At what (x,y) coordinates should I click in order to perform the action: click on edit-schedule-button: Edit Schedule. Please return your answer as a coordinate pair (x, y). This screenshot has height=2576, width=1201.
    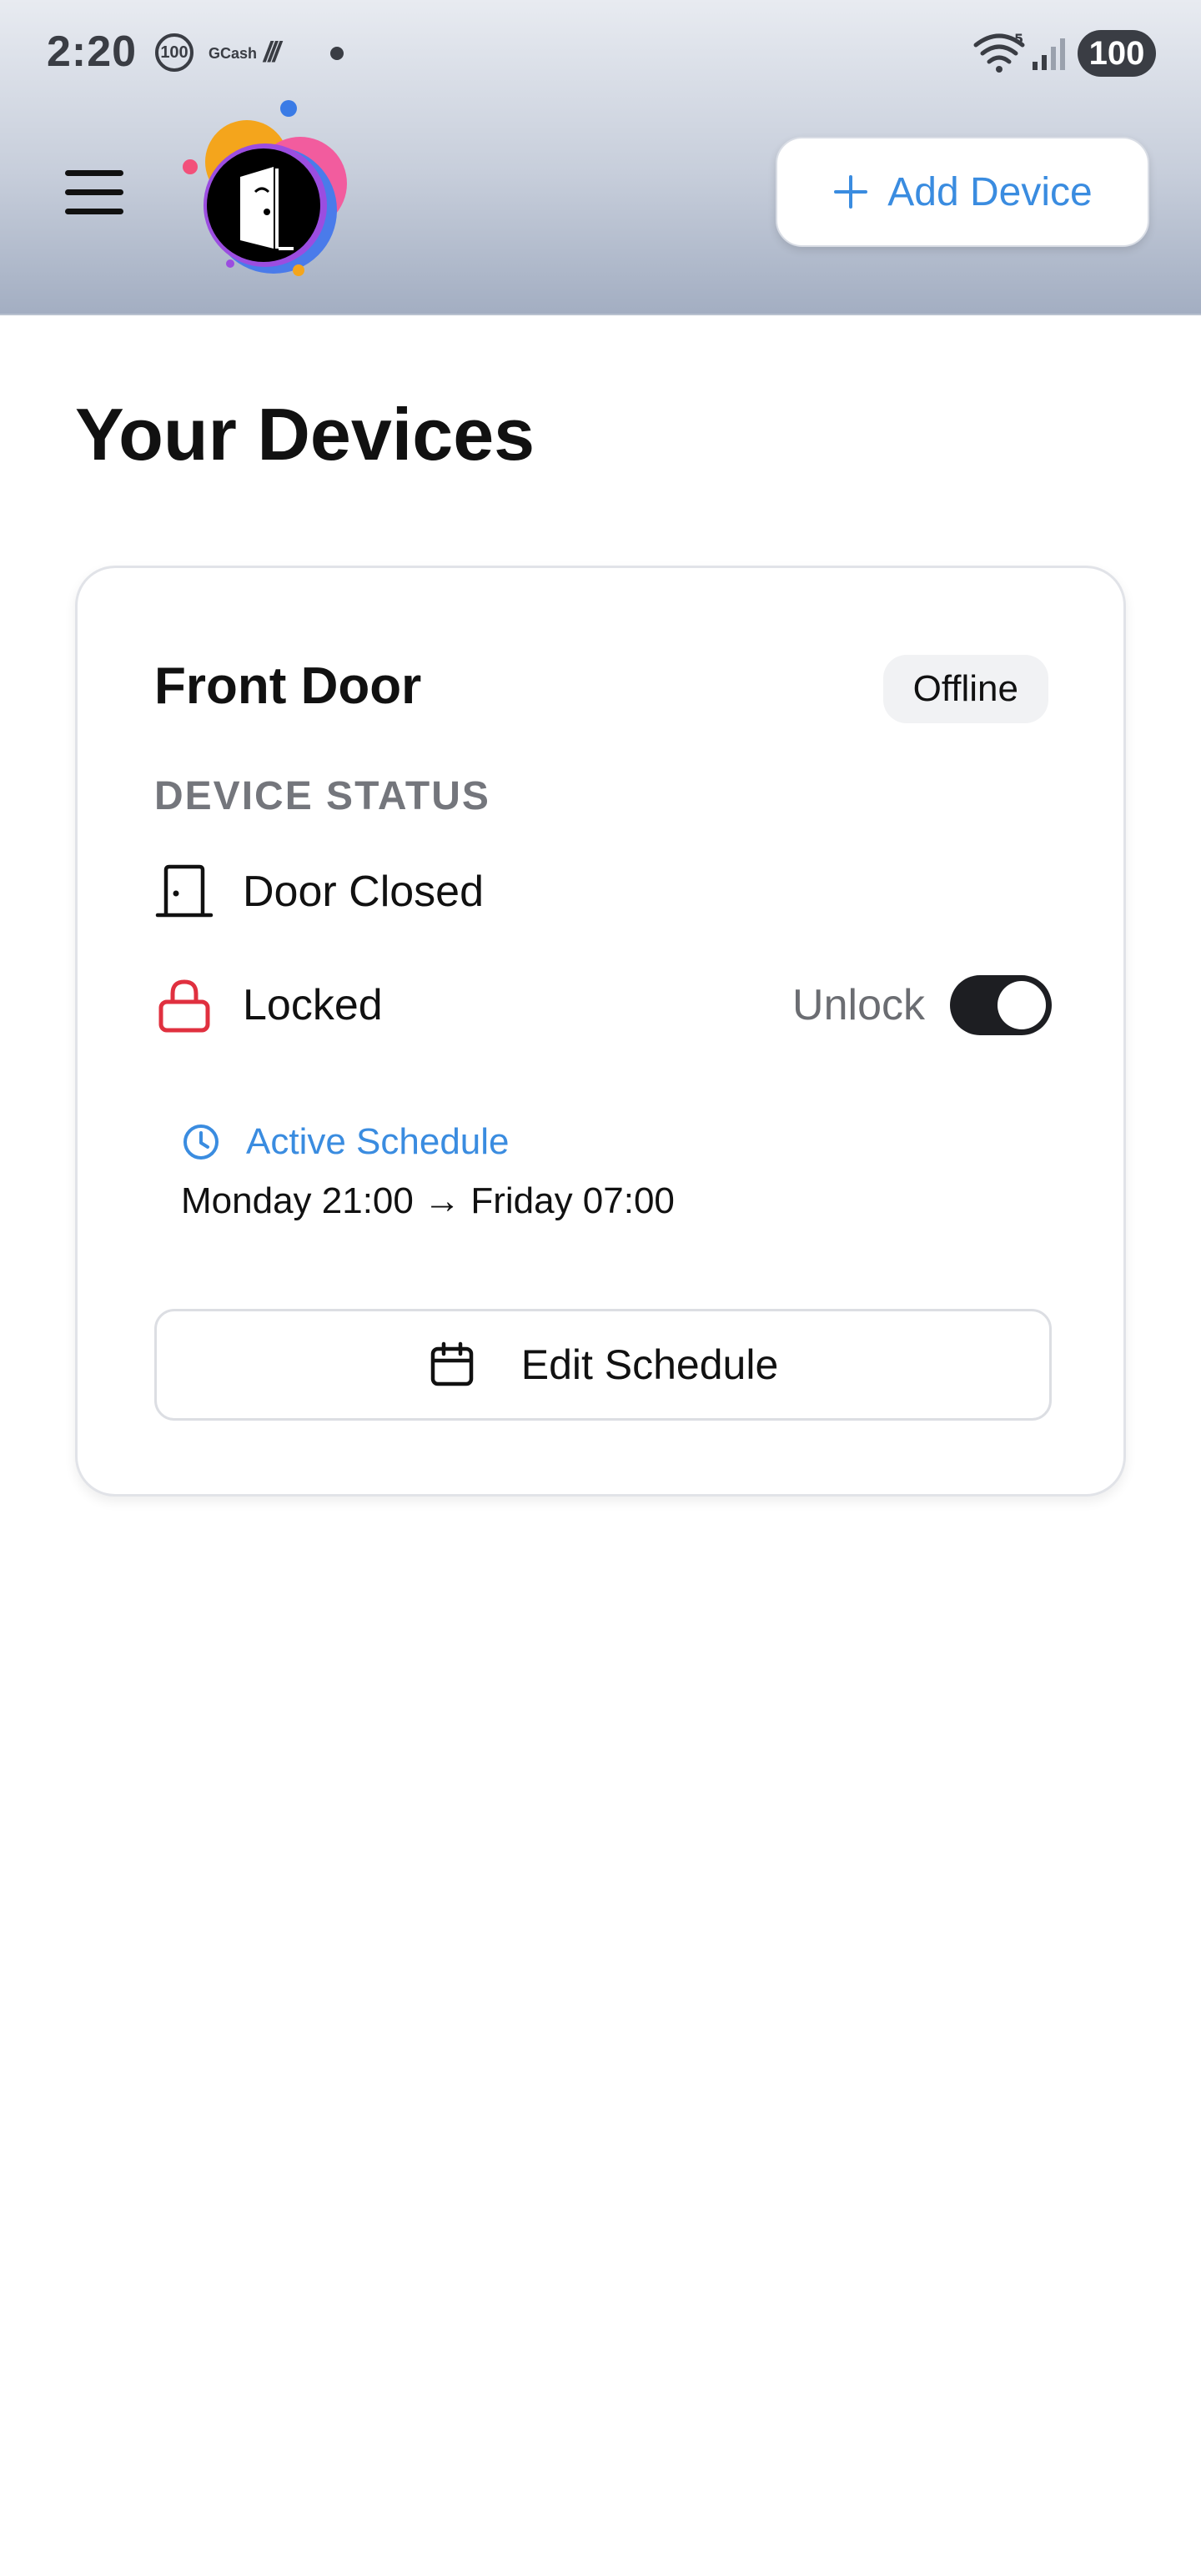
    Looking at the image, I should click on (603, 1365).